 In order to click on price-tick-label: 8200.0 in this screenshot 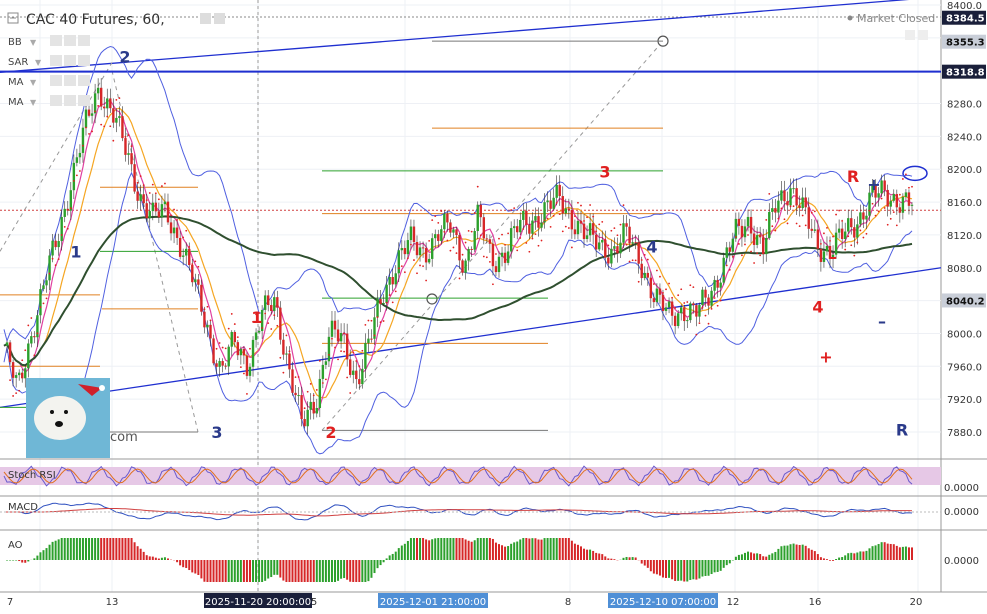, I will do `click(964, 170)`.